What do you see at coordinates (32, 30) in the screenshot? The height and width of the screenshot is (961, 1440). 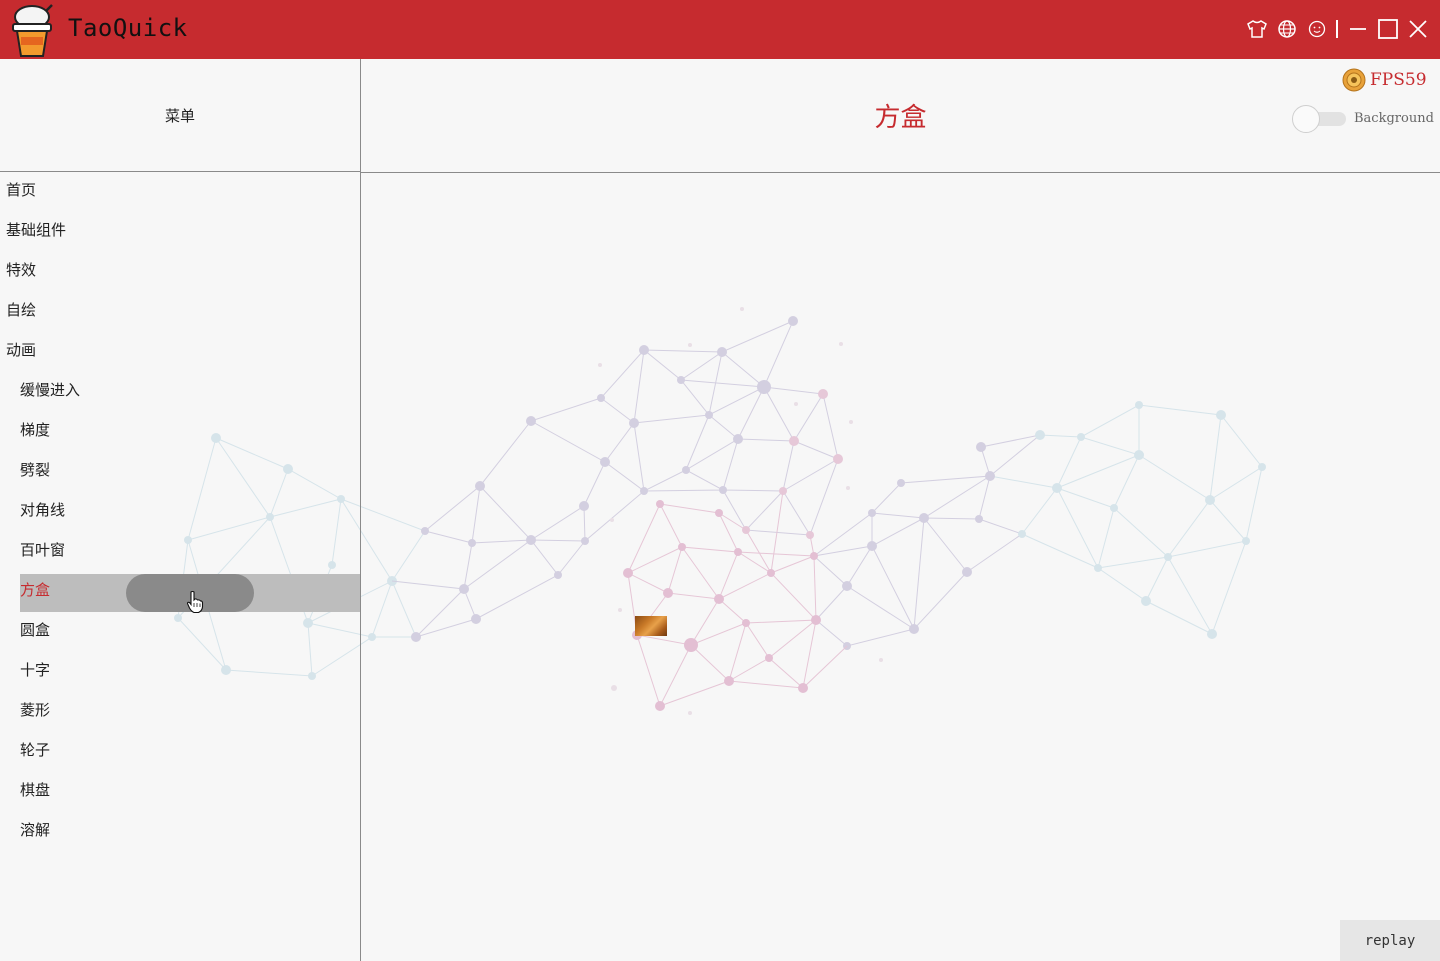 I see `app-logo-icon` at bounding box center [32, 30].